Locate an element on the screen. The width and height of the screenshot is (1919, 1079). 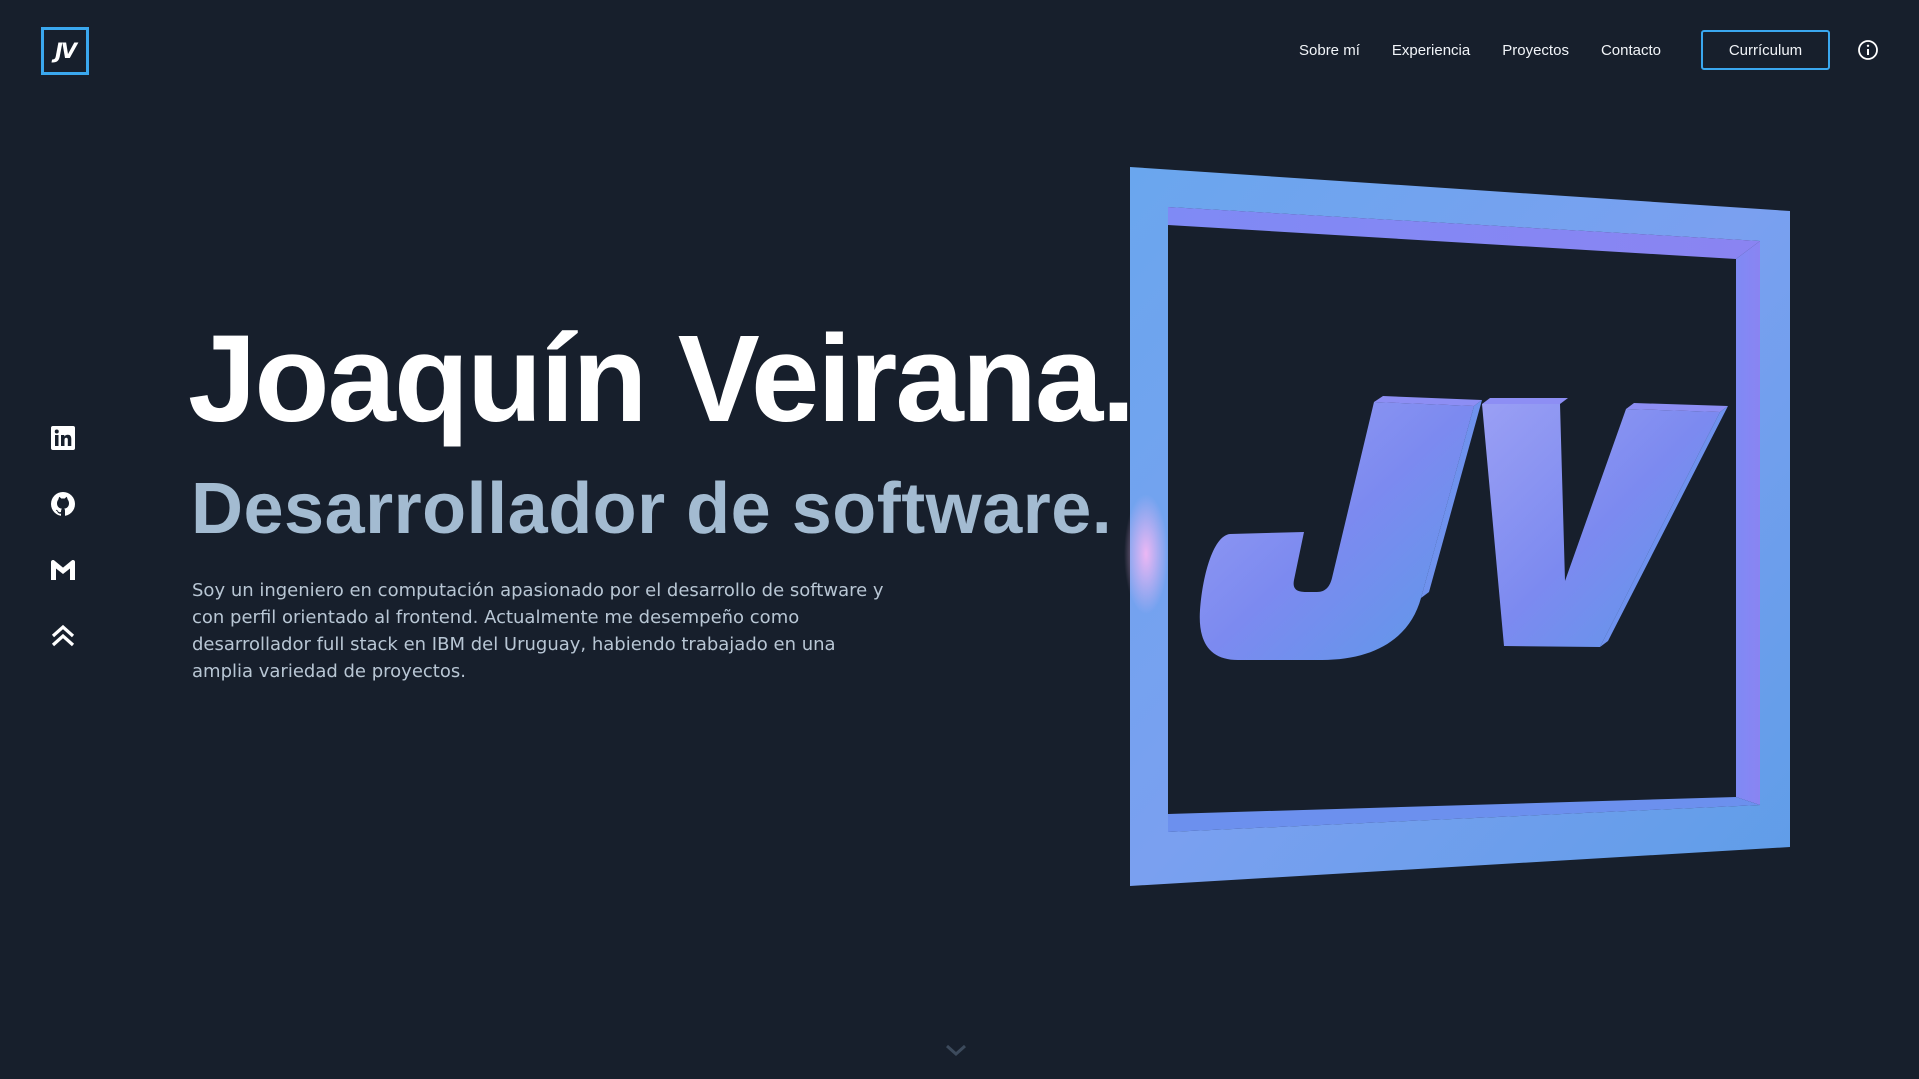
social-links is located at coordinates (63, 537).